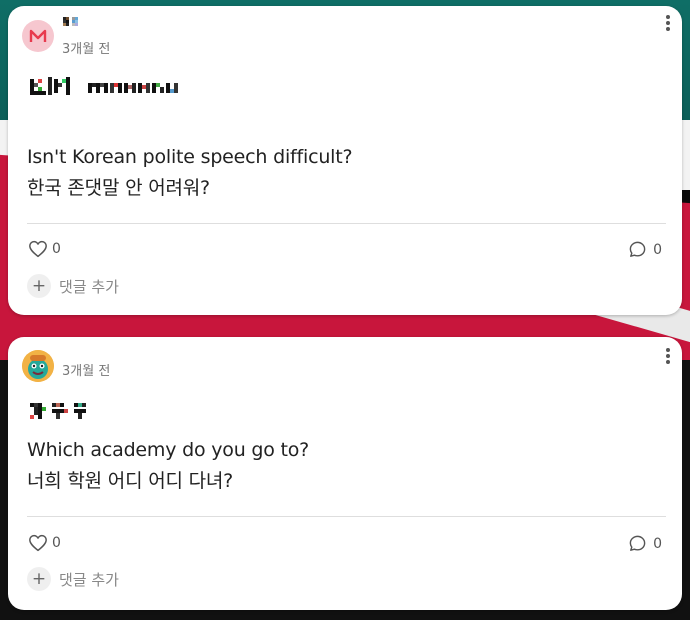 The width and height of the screenshot is (690, 620). What do you see at coordinates (79, 23) in the screenshot?
I see `username-redacted` at bounding box center [79, 23].